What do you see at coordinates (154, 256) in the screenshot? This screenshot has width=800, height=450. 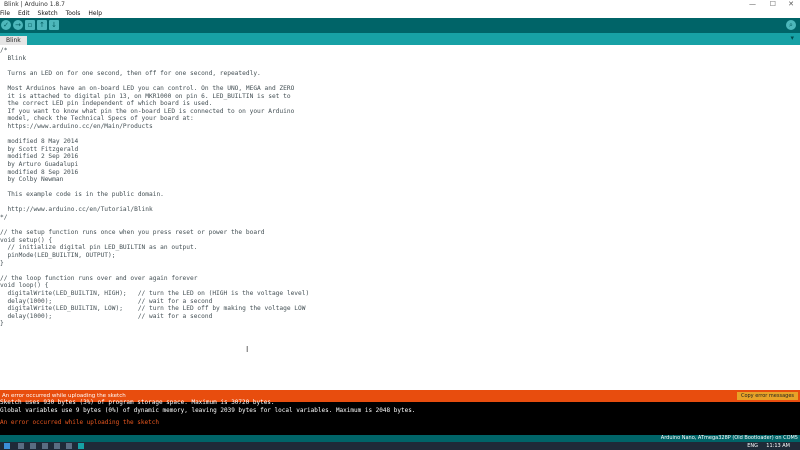 I see `code-line: pinMode(LED_BUILTIN, OUTPUT);` at bounding box center [154, 256].